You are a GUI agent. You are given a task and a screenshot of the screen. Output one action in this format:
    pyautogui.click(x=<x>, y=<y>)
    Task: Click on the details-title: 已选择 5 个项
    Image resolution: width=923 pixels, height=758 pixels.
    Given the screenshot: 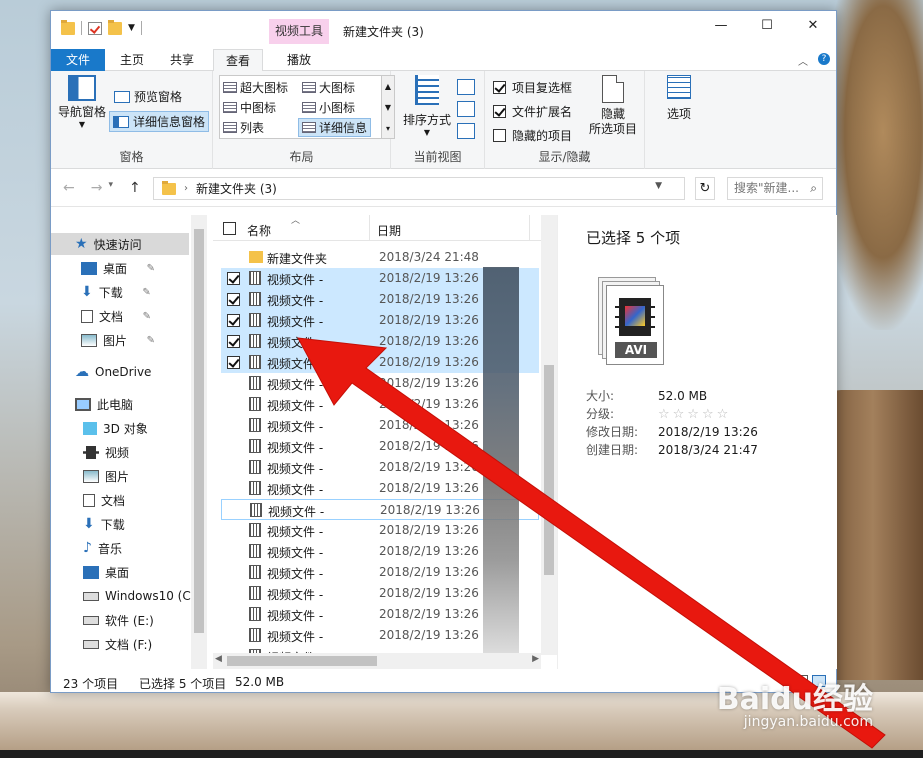 What is the action you would take?
    pyautogui.click(x=633, y=238)
    